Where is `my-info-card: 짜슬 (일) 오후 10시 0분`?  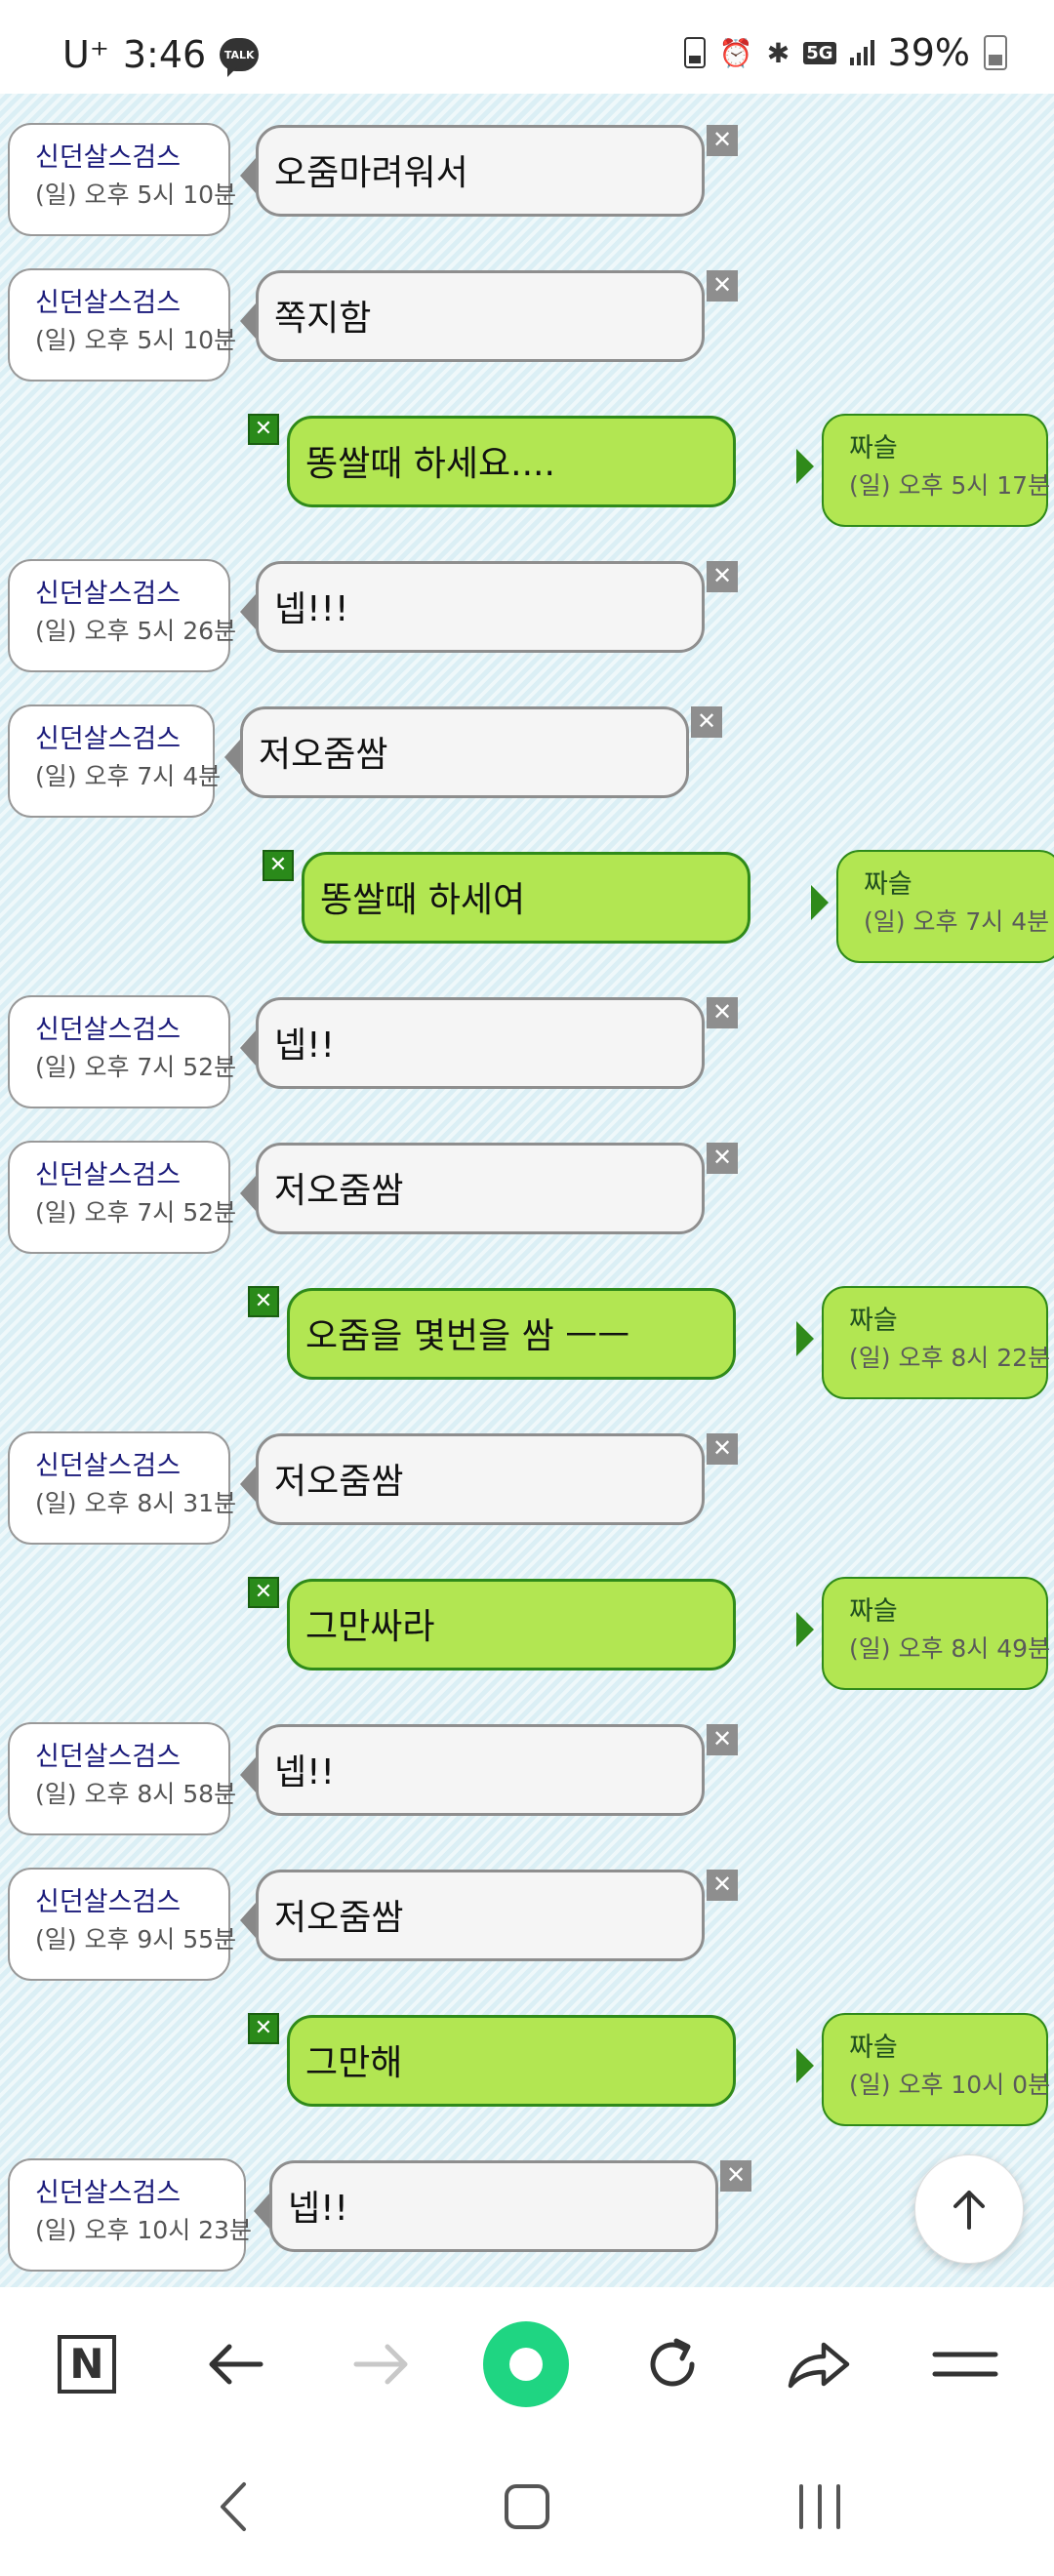 my-info-card: 짜슬 (일) 오후 10시 0분 is located at coordinates (936, 2069).